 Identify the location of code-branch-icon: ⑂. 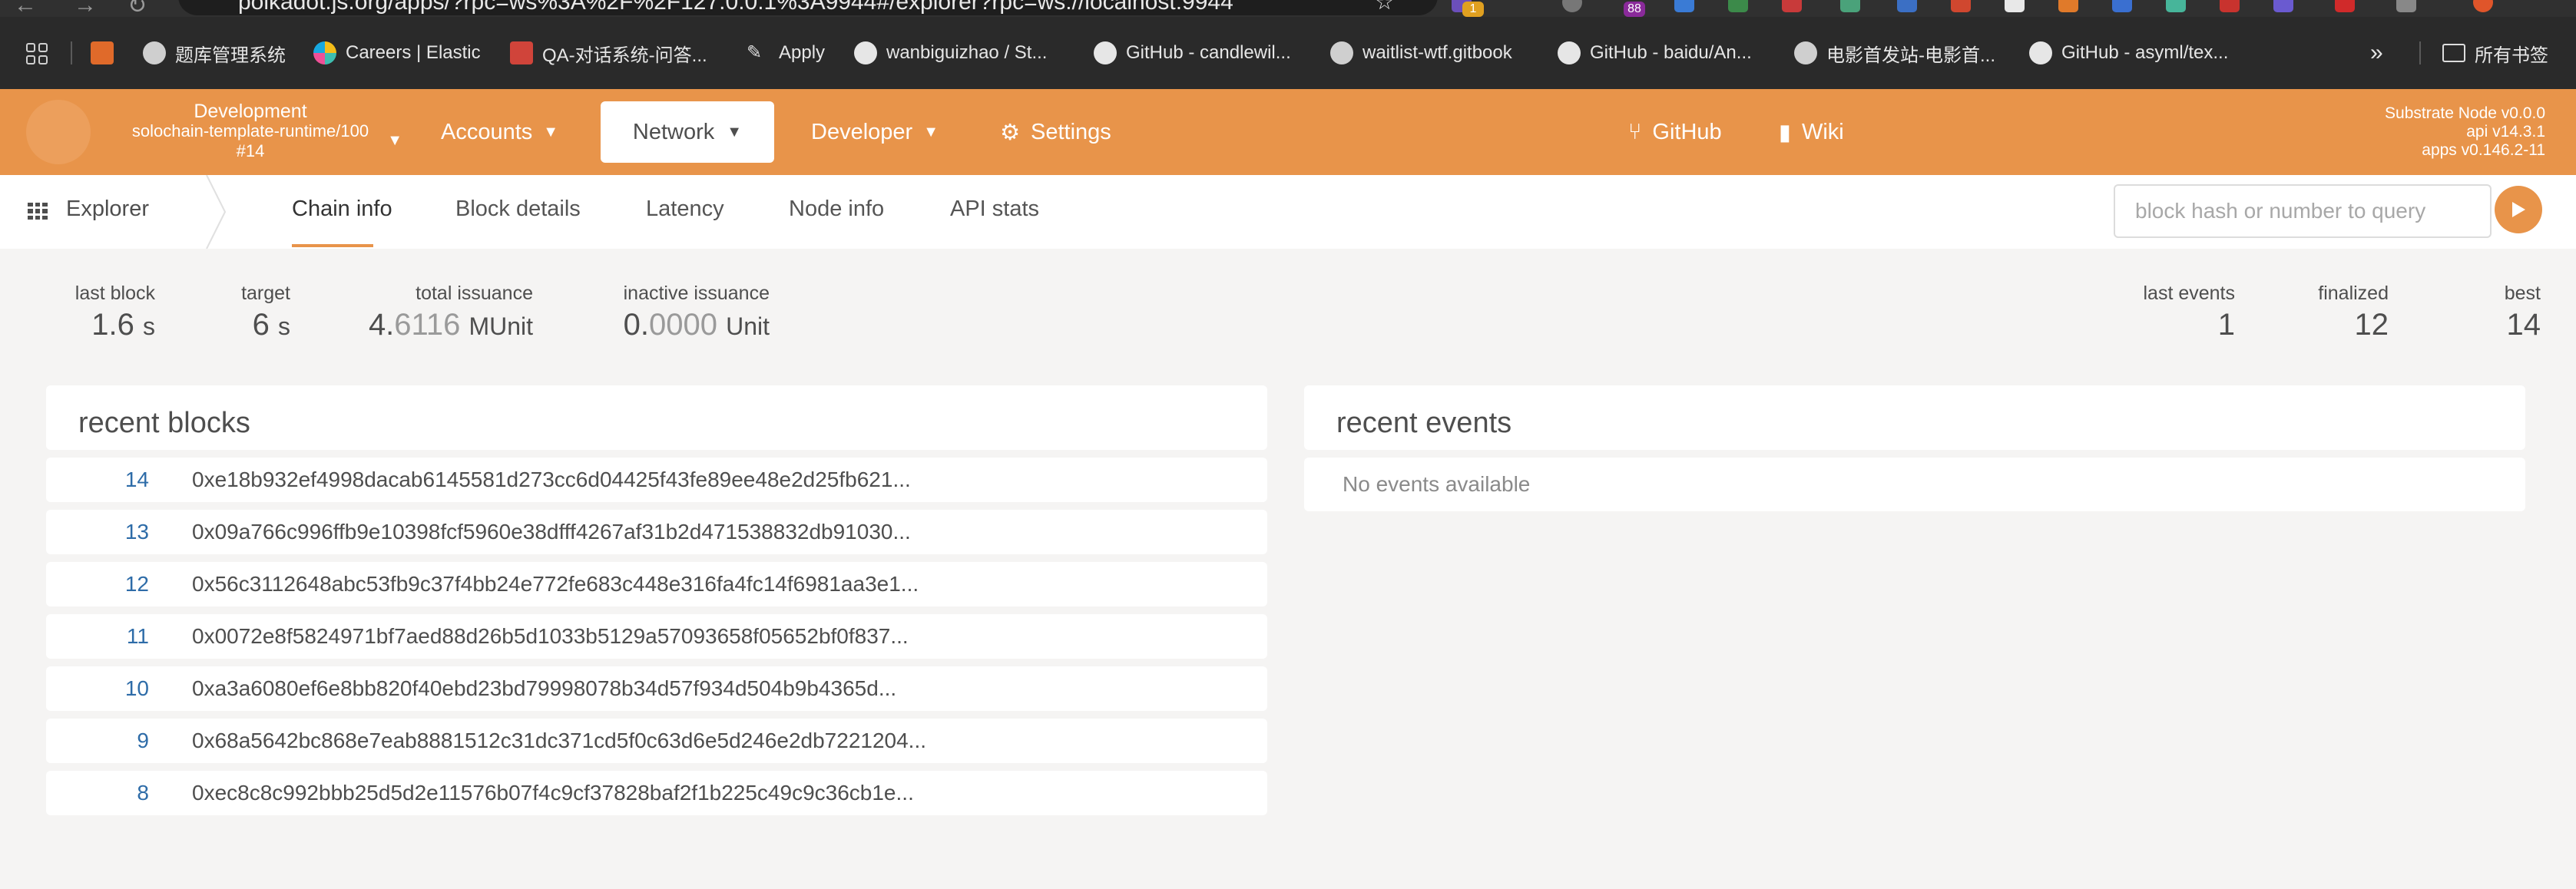
(1635, 131).